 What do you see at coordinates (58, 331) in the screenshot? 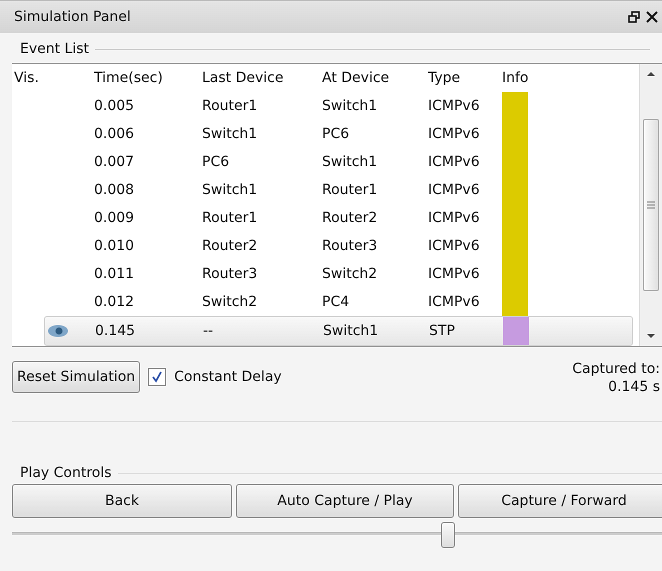
I see `eye-icon` at bounding box center [58, 331].